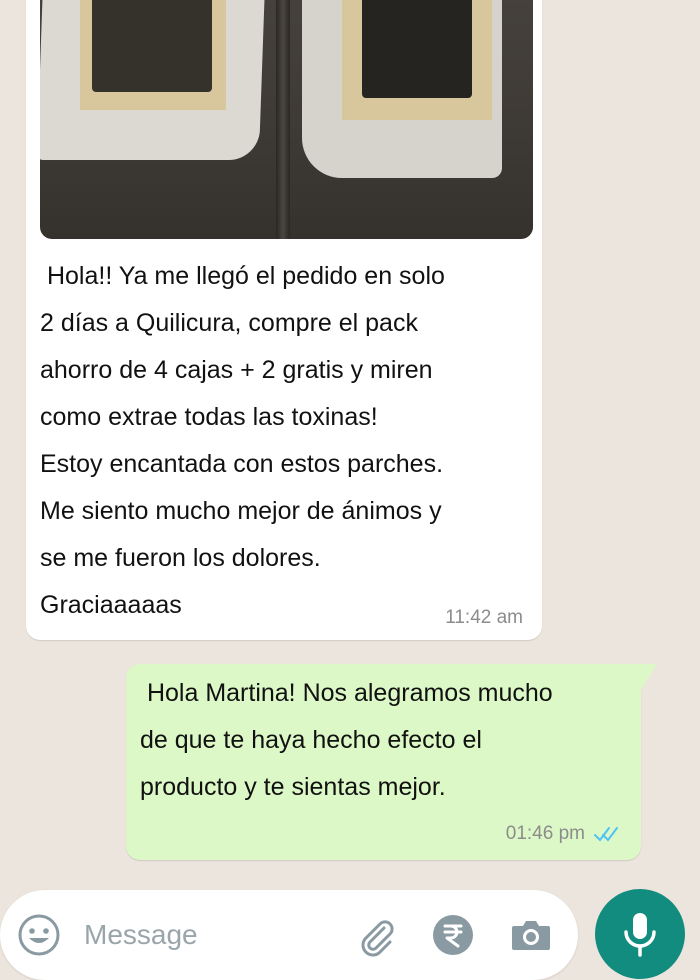 This screenshot has width=700, height=980. Describe the element at coordinates (545, 833) in the screenshot. I see `outgoing-message-time: 01:46 pm` at that location.